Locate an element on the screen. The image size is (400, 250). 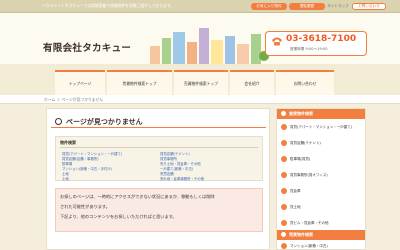
main-nav: トップページ 賃貸物件検索トップ 売買物件検索トップ 会社紹介 お問い合わせ is located at coordinates (200, 79).